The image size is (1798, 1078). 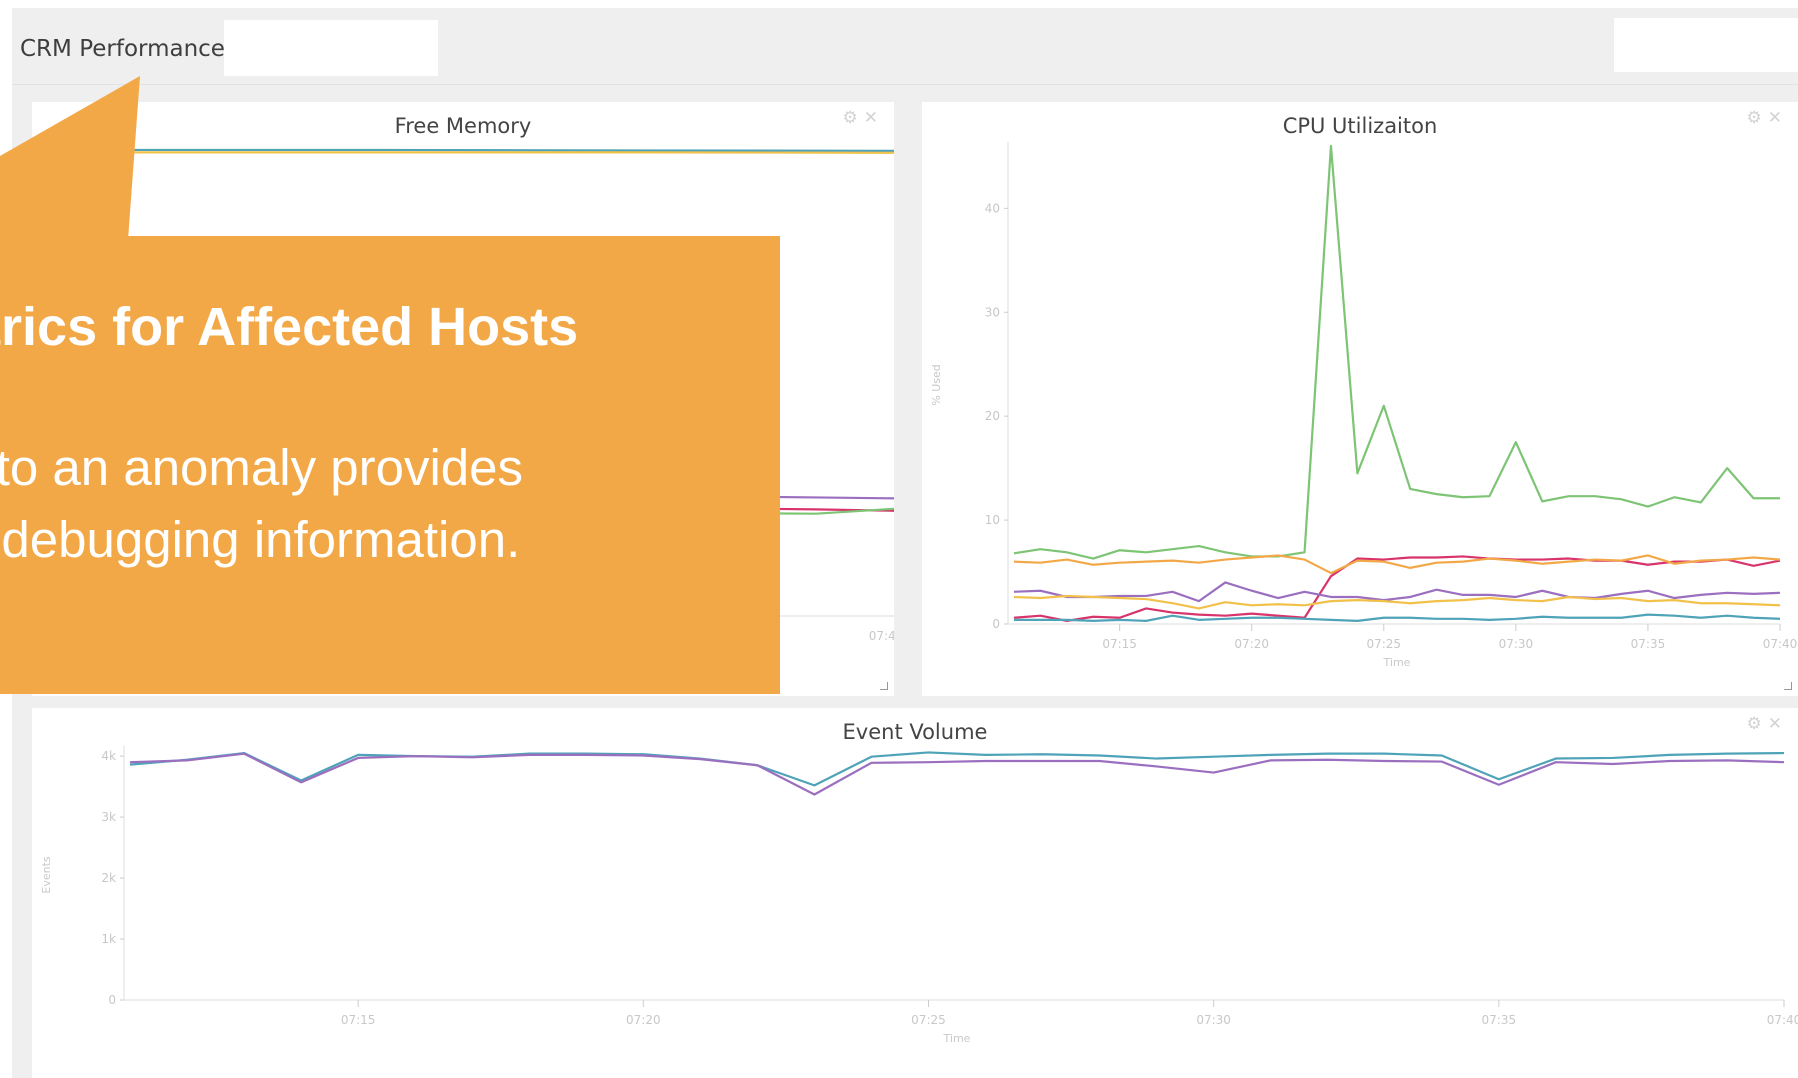 I want to click on dashboard-header: CRM Performance, so click(x=905, y=46).